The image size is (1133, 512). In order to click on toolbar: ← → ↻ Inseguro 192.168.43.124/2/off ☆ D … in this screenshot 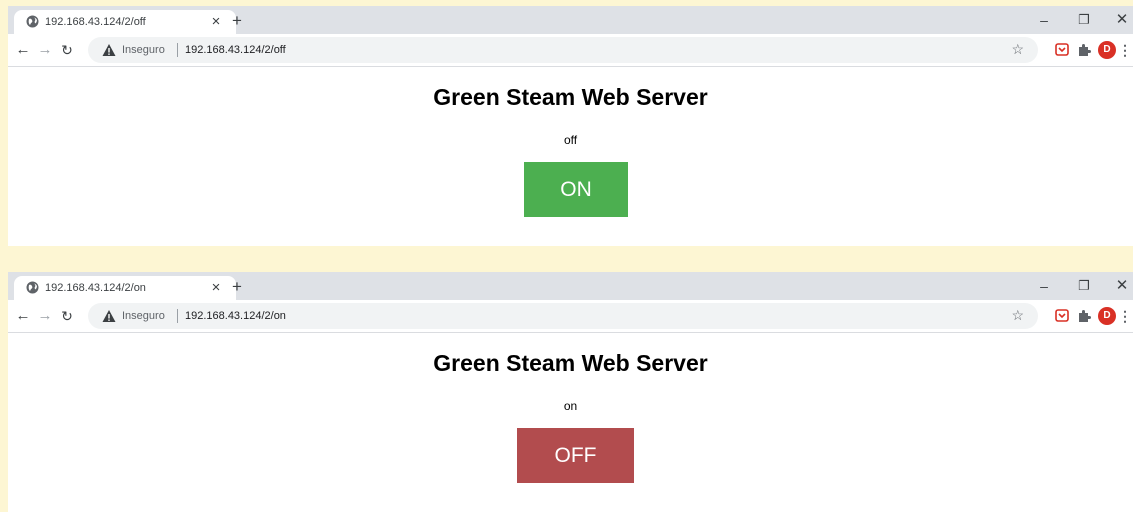, I will do `click(570, 50)`.